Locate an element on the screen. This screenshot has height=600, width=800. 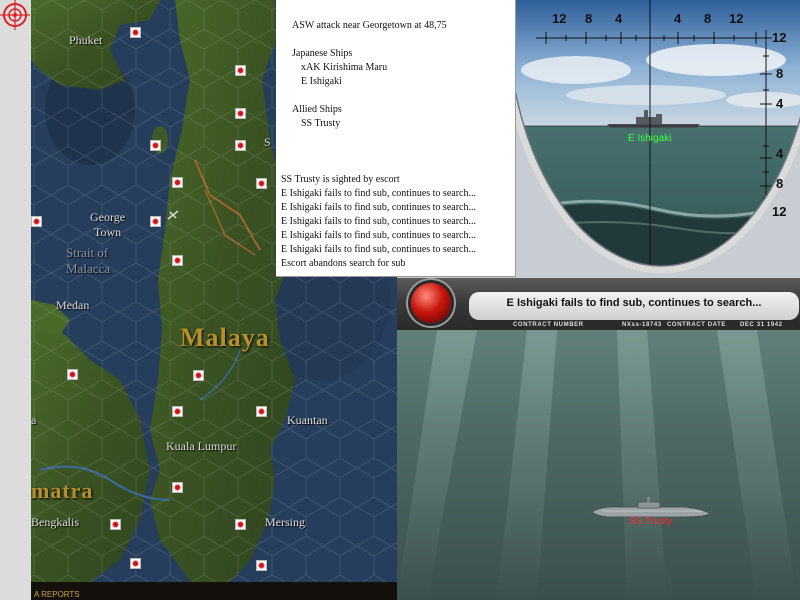
escort-ship-label: E Ishigaki is located at coordinates (650, 138).